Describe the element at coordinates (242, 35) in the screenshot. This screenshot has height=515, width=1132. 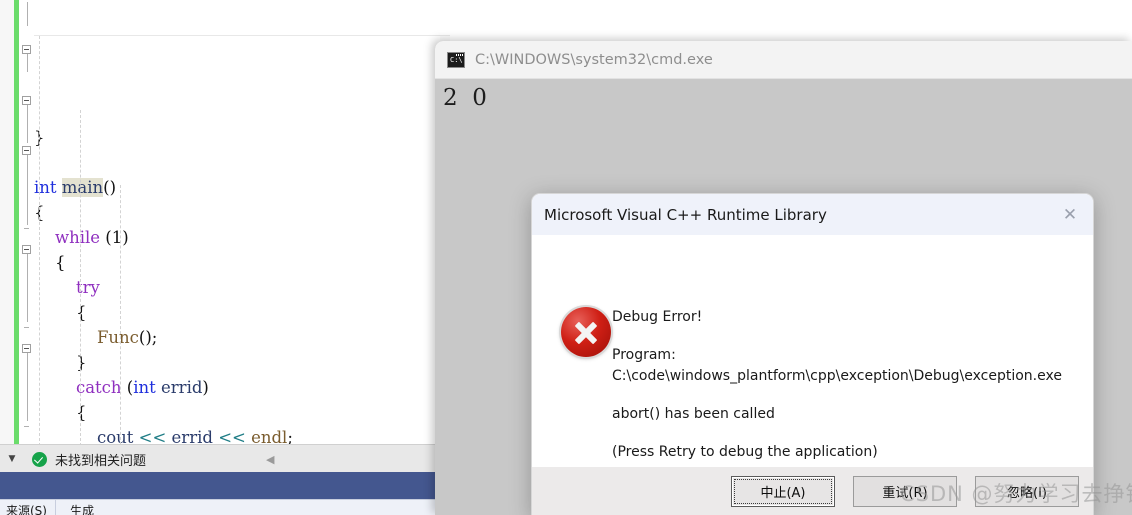
I see `editor-scroll-shadow` at that location.